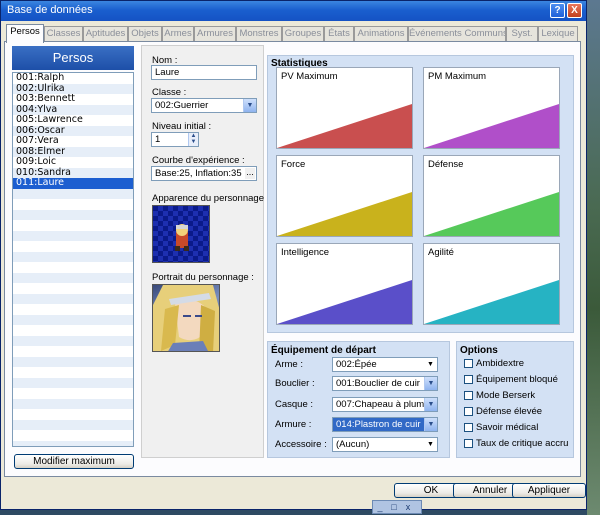  Describe the element at coordinates (385, 444) in the screenshot. I see `equipment-select: (Aucun) ▼` at that location.